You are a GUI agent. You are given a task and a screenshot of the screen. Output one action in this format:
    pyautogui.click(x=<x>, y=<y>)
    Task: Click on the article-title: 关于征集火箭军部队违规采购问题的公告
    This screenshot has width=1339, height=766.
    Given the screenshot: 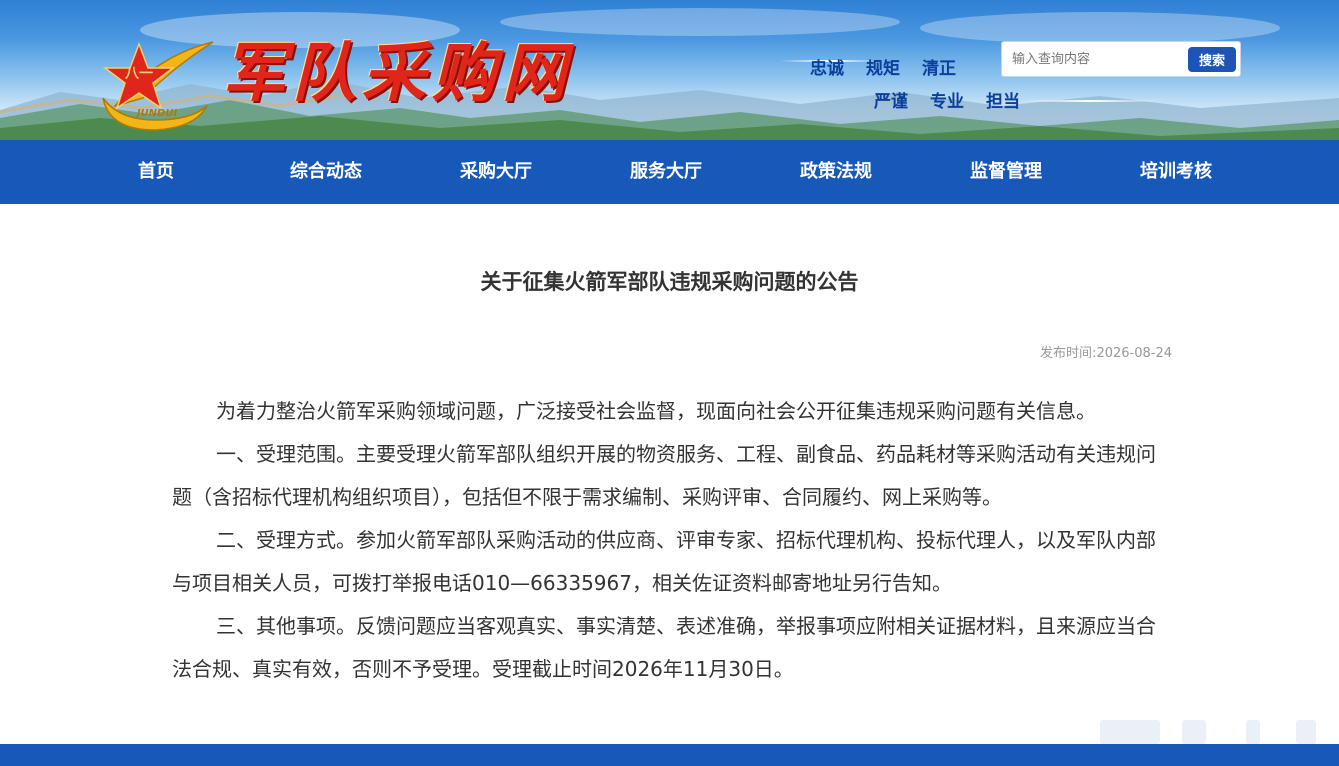 What is the action you would take?
    pyautogui.click(x=669, y=282)
    